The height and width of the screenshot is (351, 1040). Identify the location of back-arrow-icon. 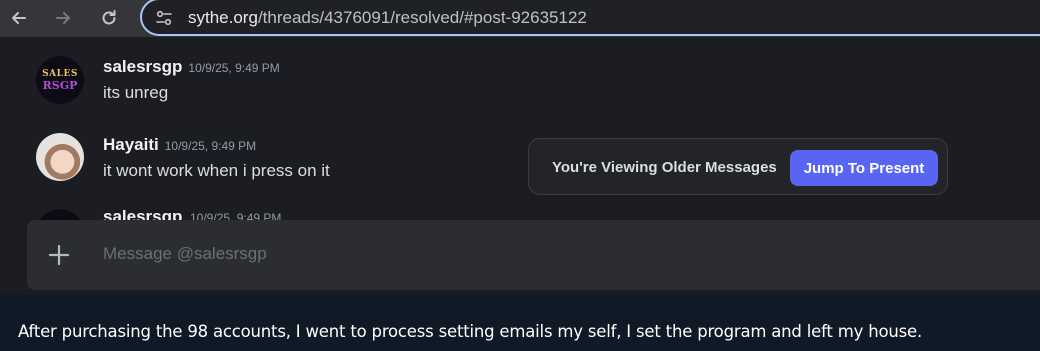
(19, 18).